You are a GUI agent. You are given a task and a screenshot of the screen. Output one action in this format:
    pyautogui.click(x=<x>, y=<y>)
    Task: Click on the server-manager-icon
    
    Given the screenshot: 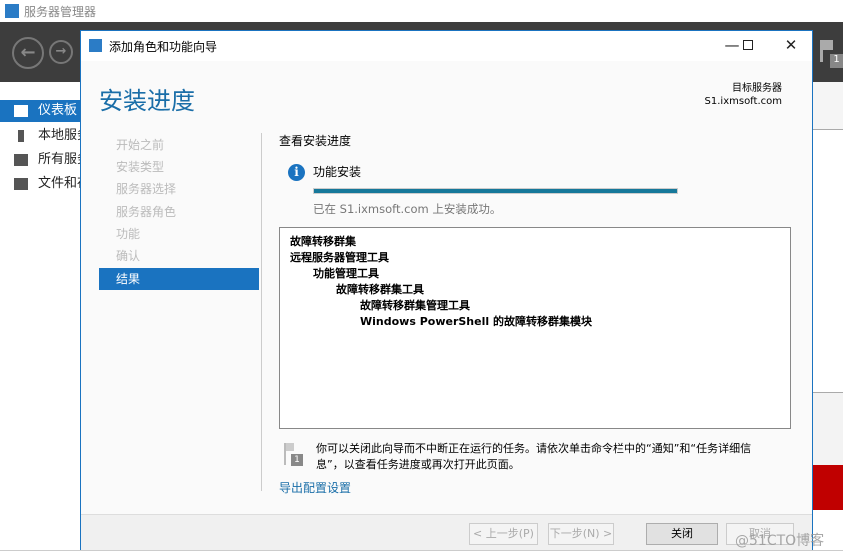 What is the action you would take?
    pyautogui.click(x=12, y=11)
    